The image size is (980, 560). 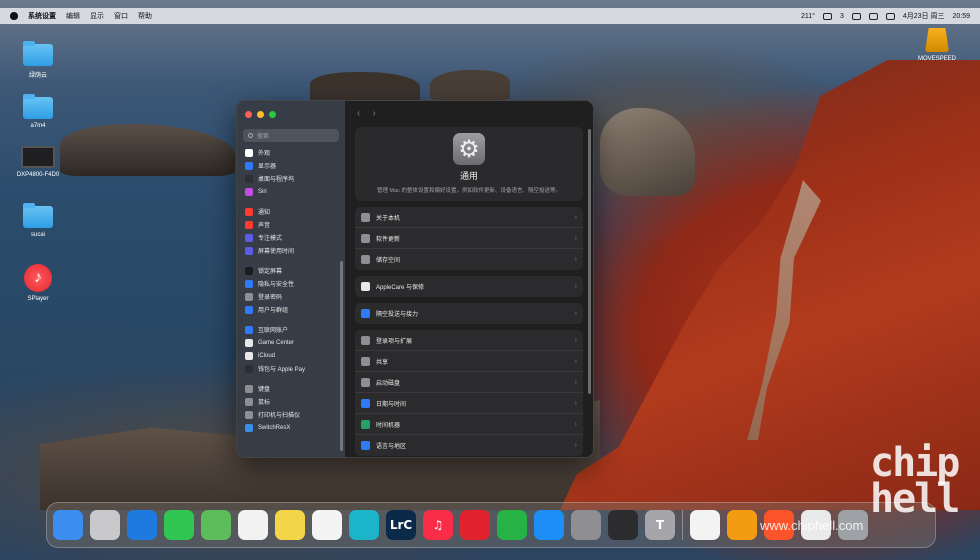 I want to click on desktop-folder: sucai, so click(x=38, y=220).